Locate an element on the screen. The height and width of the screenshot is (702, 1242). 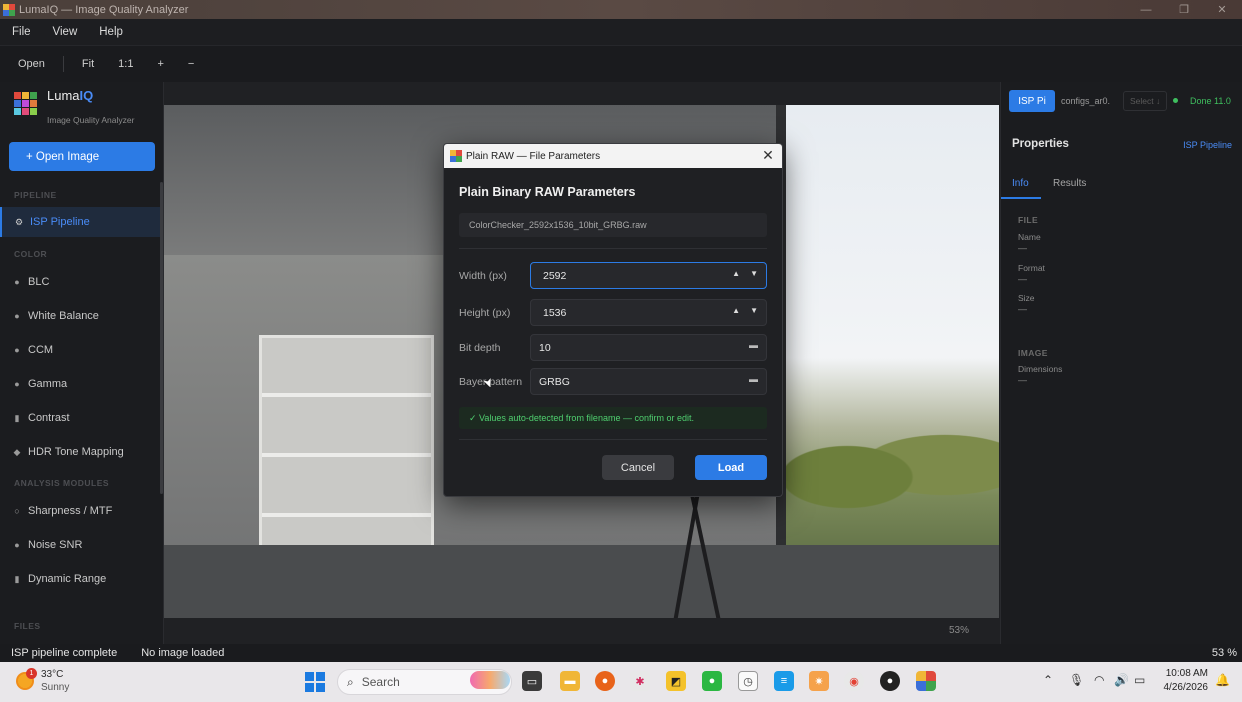
clock-time: 10:08 AM is located at coordinates (1185, 673).